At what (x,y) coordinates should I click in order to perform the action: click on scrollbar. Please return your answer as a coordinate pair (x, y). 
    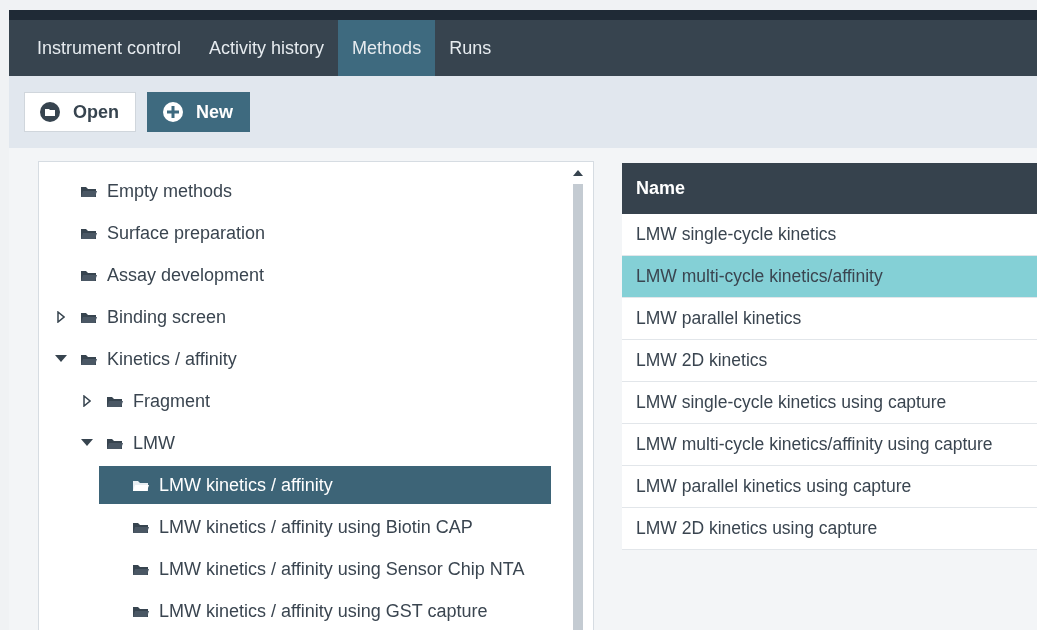
    Looking at the image, I should click on (578, 399).